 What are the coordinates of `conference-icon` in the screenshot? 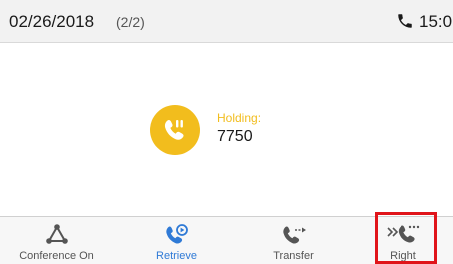 It's located at (56, 234).